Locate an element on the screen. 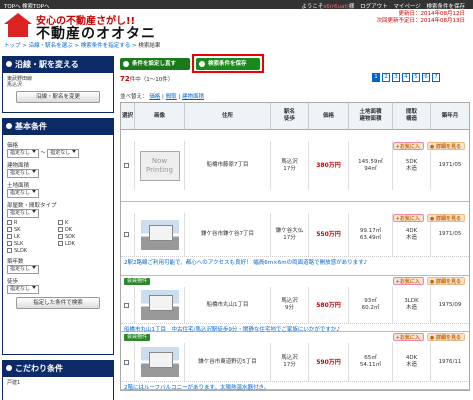  page-2: 2 is located at coordinates (386, 77).